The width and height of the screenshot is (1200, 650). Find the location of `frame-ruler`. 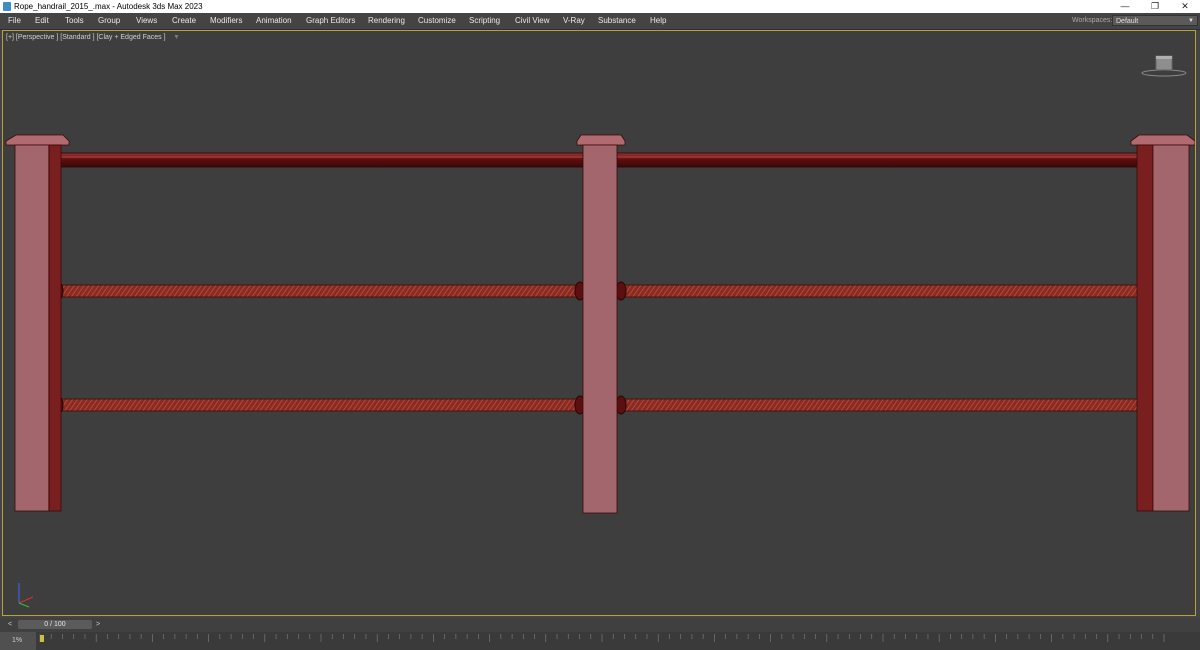

frame-ruler is located at coordinates (603, 641).